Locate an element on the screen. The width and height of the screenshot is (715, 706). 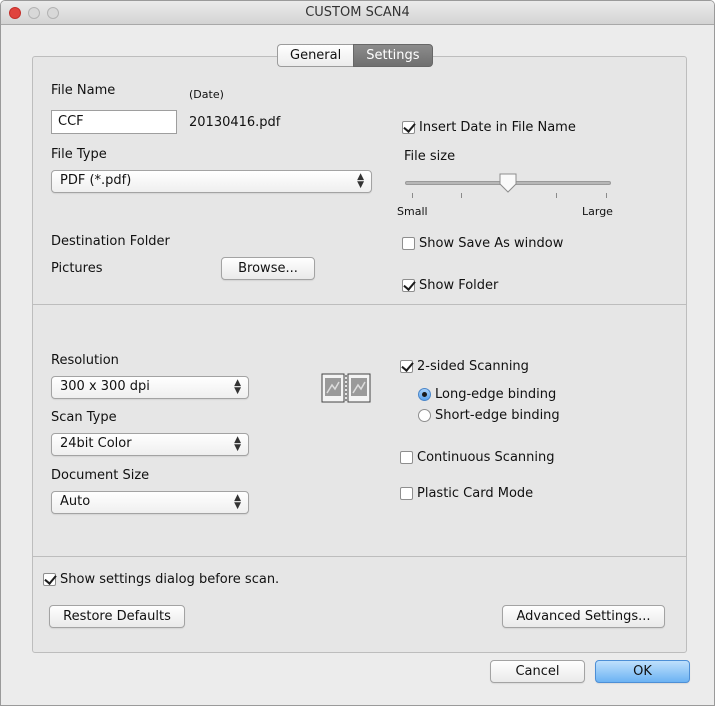
show-save-as-checkbox: Show Save As window is located at coordinates (482, 243).